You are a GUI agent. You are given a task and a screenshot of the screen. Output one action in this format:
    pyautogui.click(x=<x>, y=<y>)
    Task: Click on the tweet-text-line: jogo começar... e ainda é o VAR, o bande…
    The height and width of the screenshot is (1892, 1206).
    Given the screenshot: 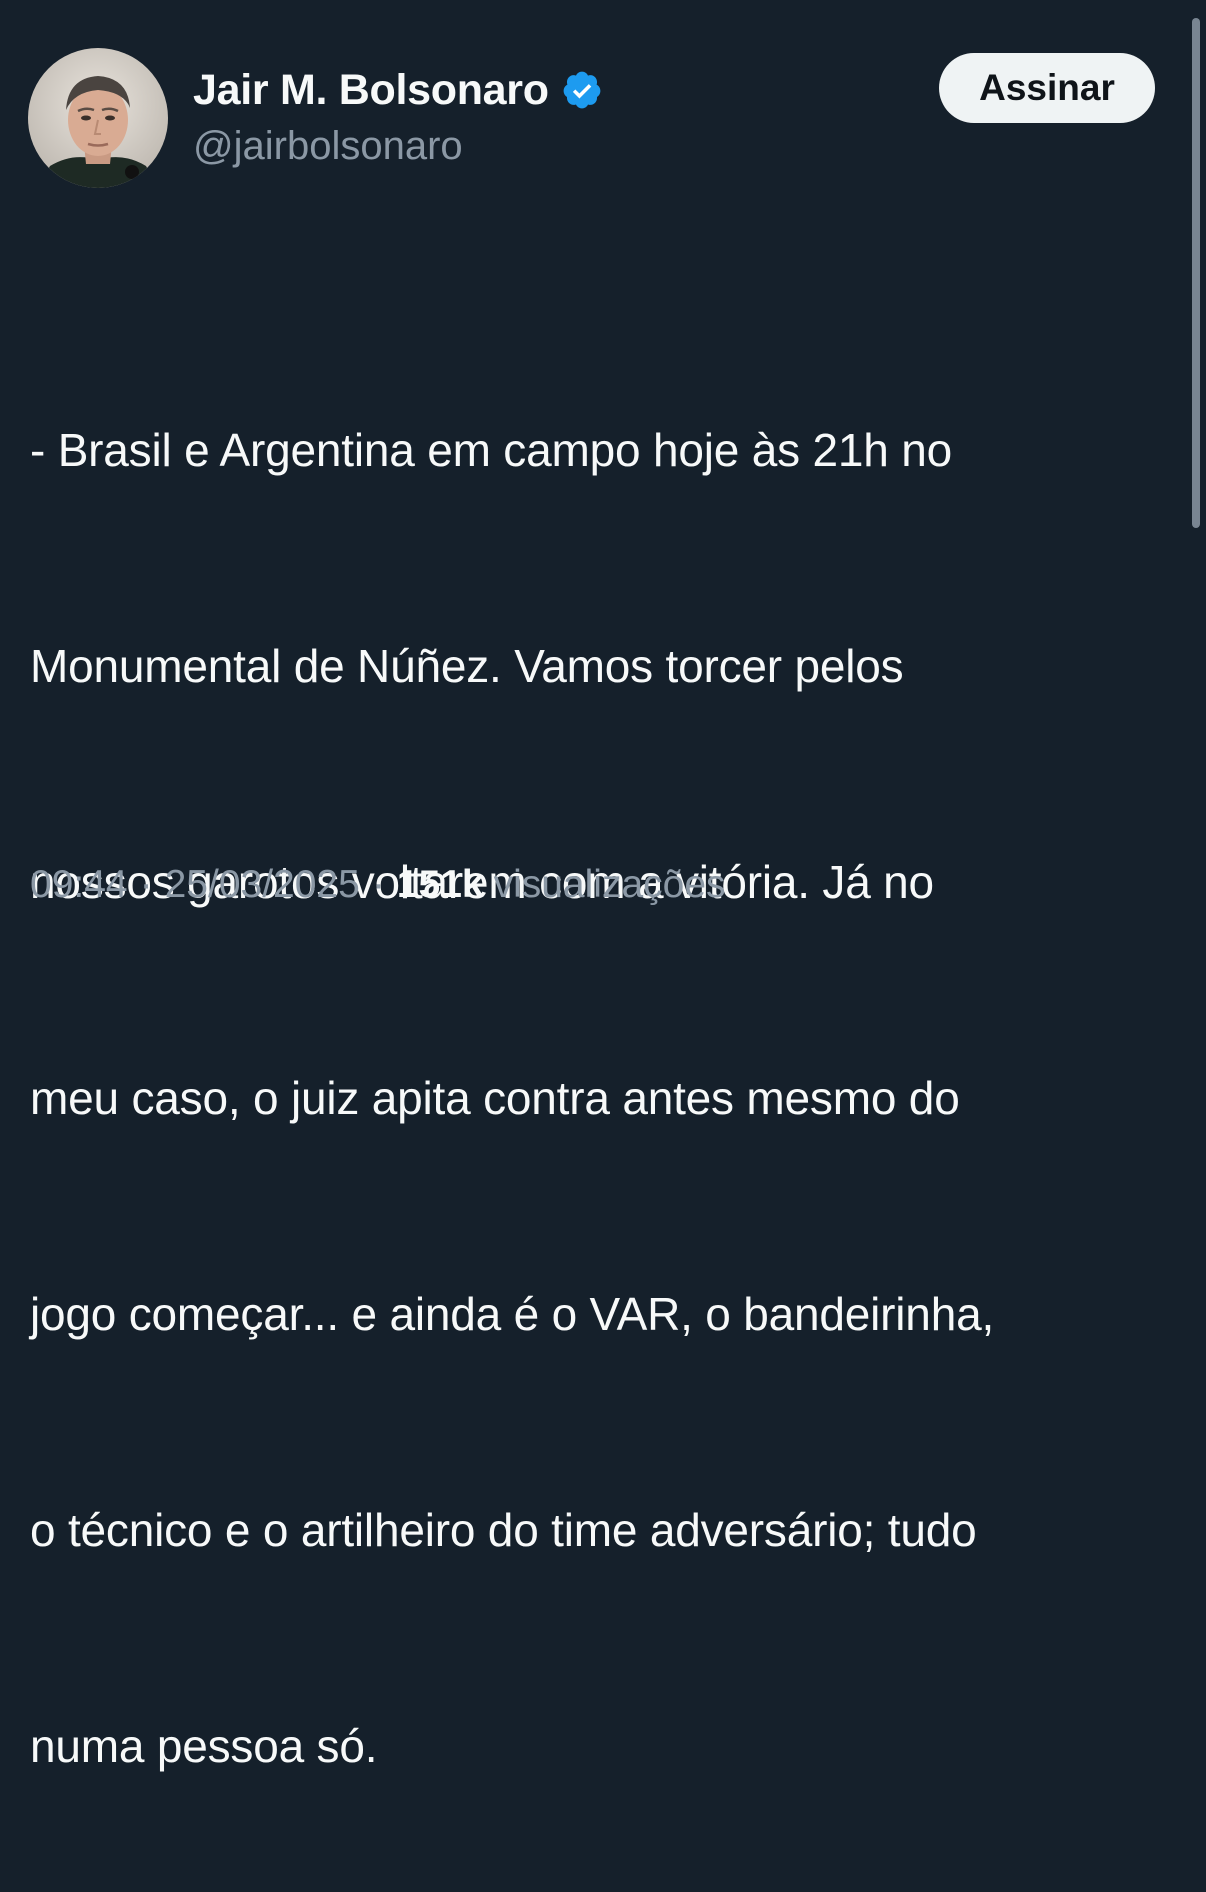 What is the action you would take?
    pyautogui.click(x=512, y=1314)
    